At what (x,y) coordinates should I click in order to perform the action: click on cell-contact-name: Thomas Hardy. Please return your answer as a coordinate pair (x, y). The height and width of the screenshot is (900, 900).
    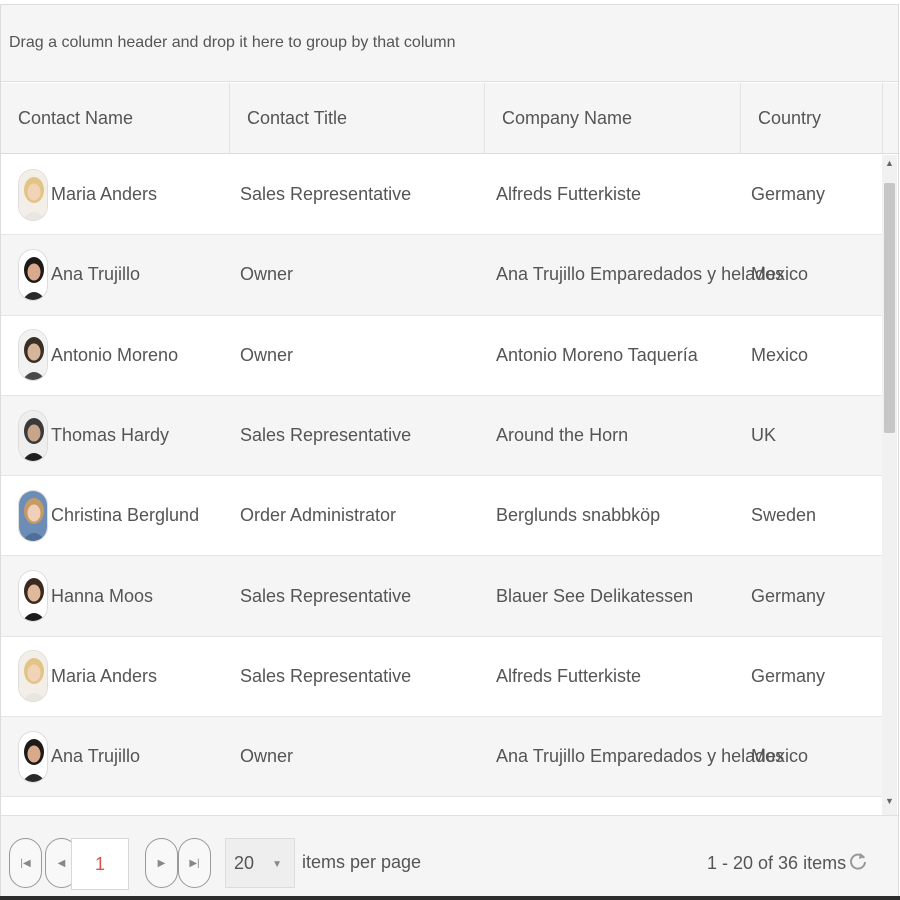
    Looking at the image, I should click on (115, 435).